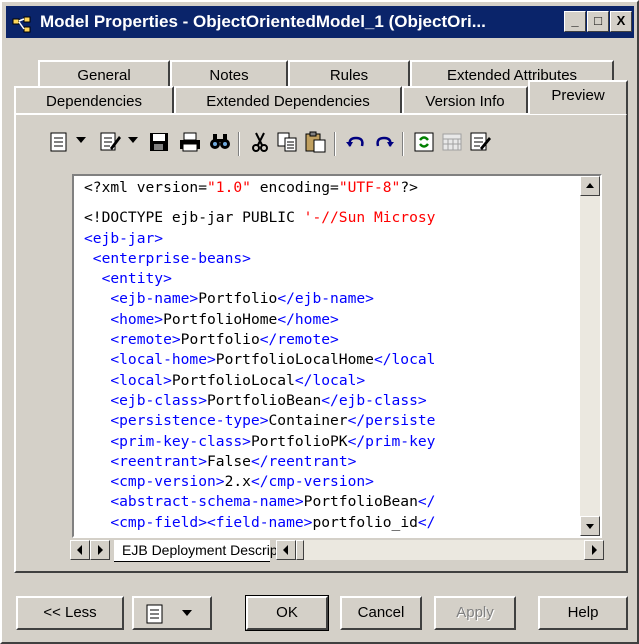 The image size is (639, 644). I want to click on minimize-button: _, so click(575, 21).